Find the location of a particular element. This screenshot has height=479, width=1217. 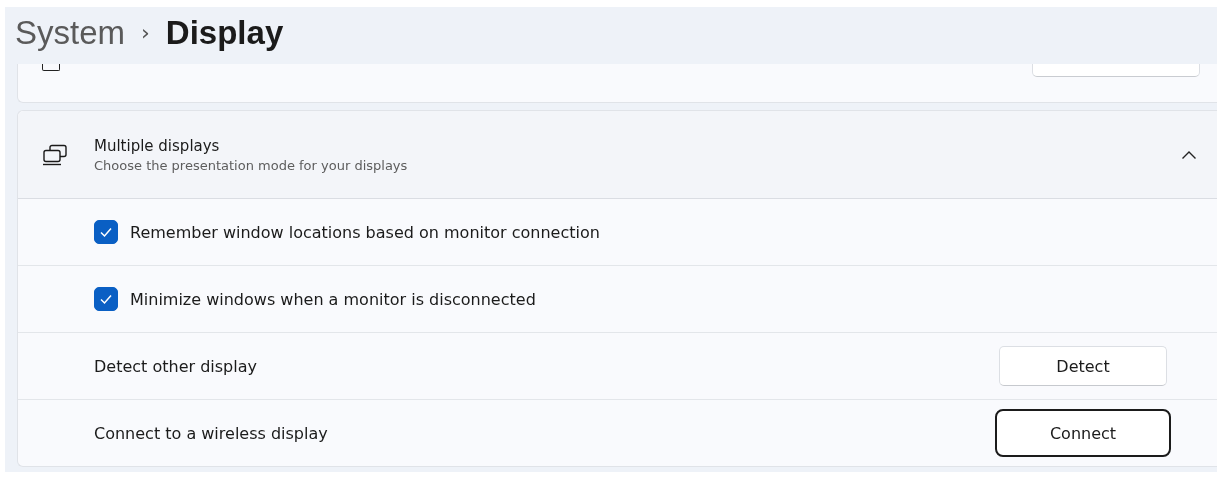

section-subtitle: Choose the presentation mode for your displays is located at coordinates (251, 165).